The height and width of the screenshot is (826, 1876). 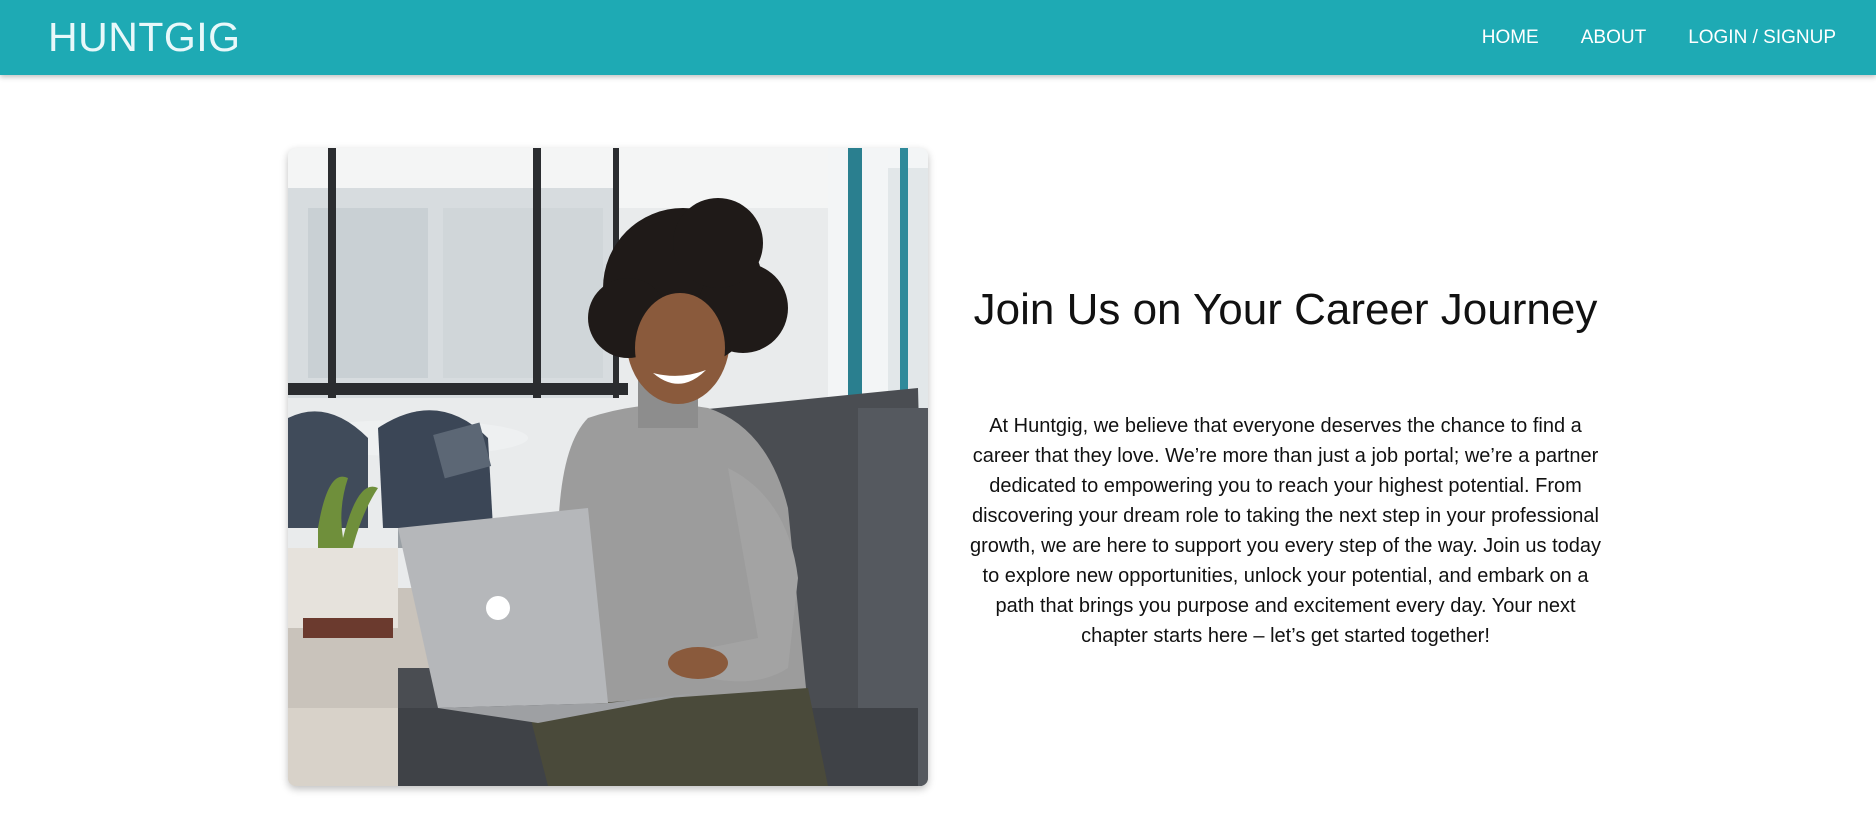 I want to click on page-title: Join Us on Your Career Journey, so click(x=1285, y=309).